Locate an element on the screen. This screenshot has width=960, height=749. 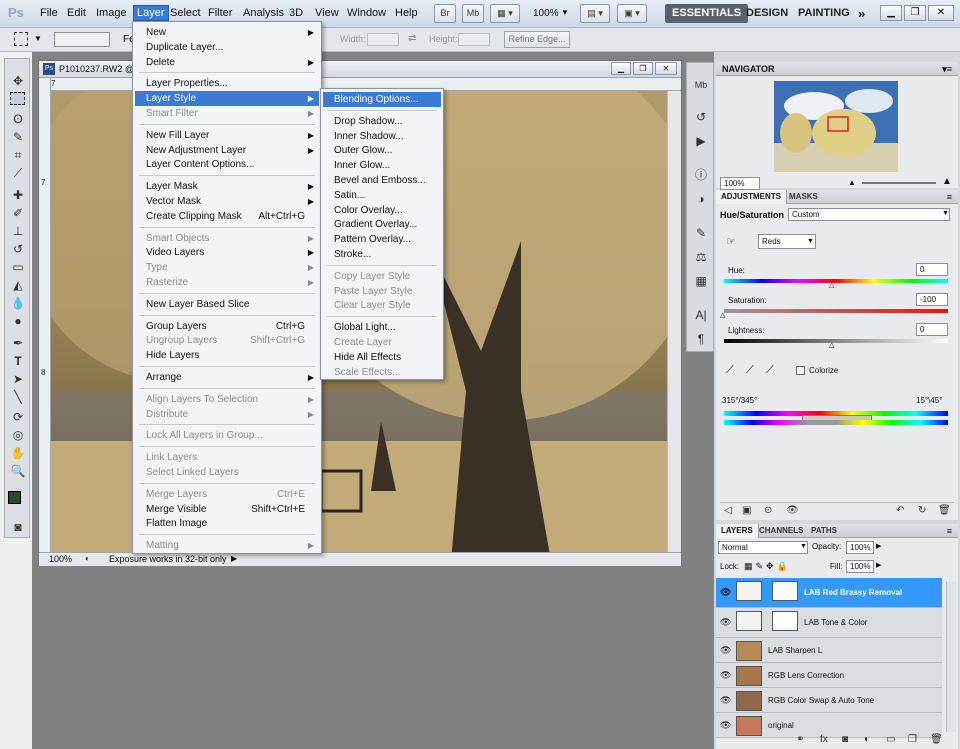
zoom-in-icon: ▲ is located at coordinates (947, 181).